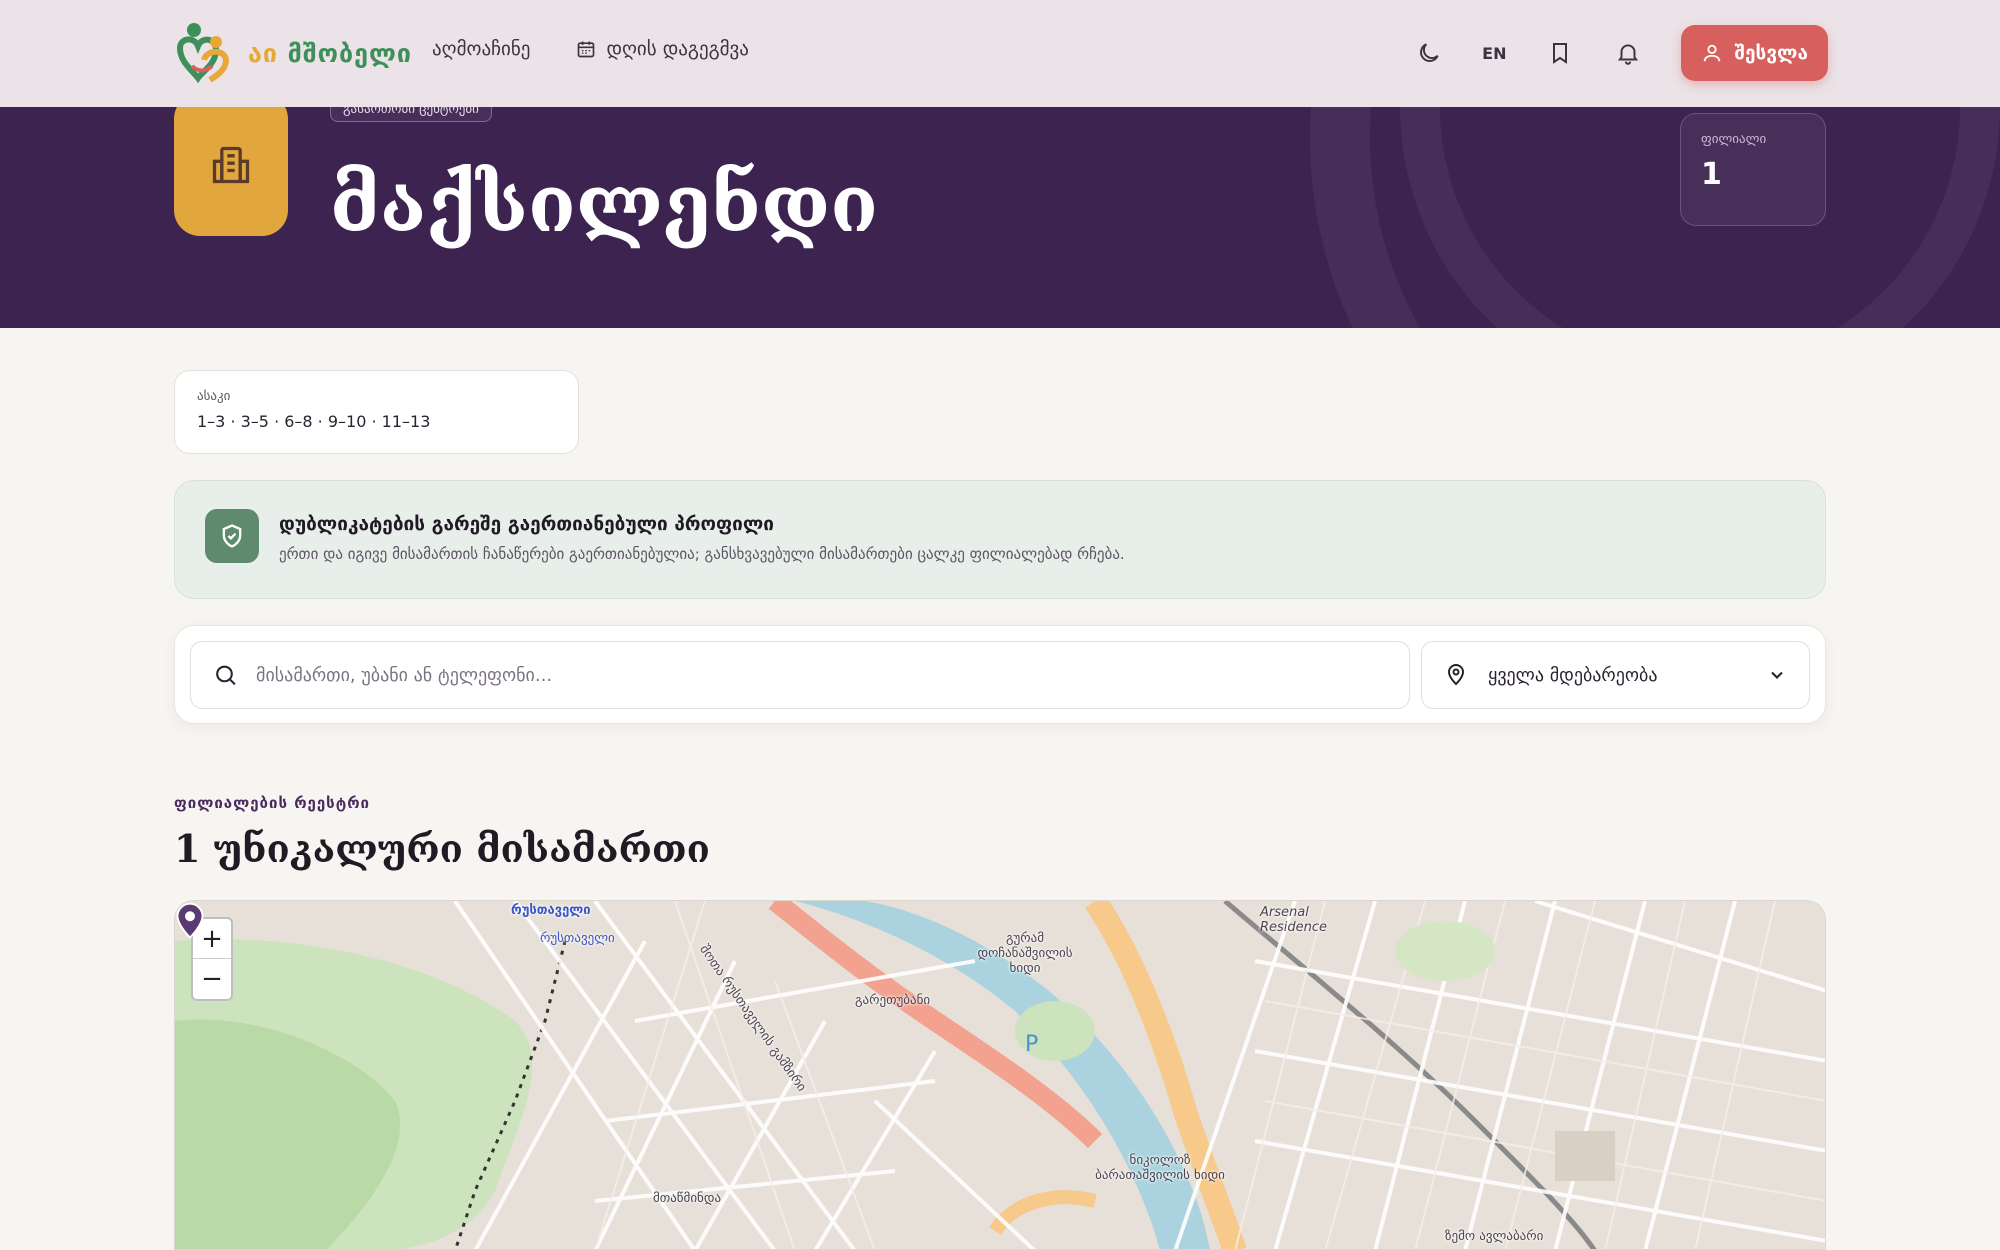 Image resolution: width=2000 pixels, height=1250 pixels. Describe the element at coordinates (586, 49) in the screenshot. I see `calendar-icon` at that location.